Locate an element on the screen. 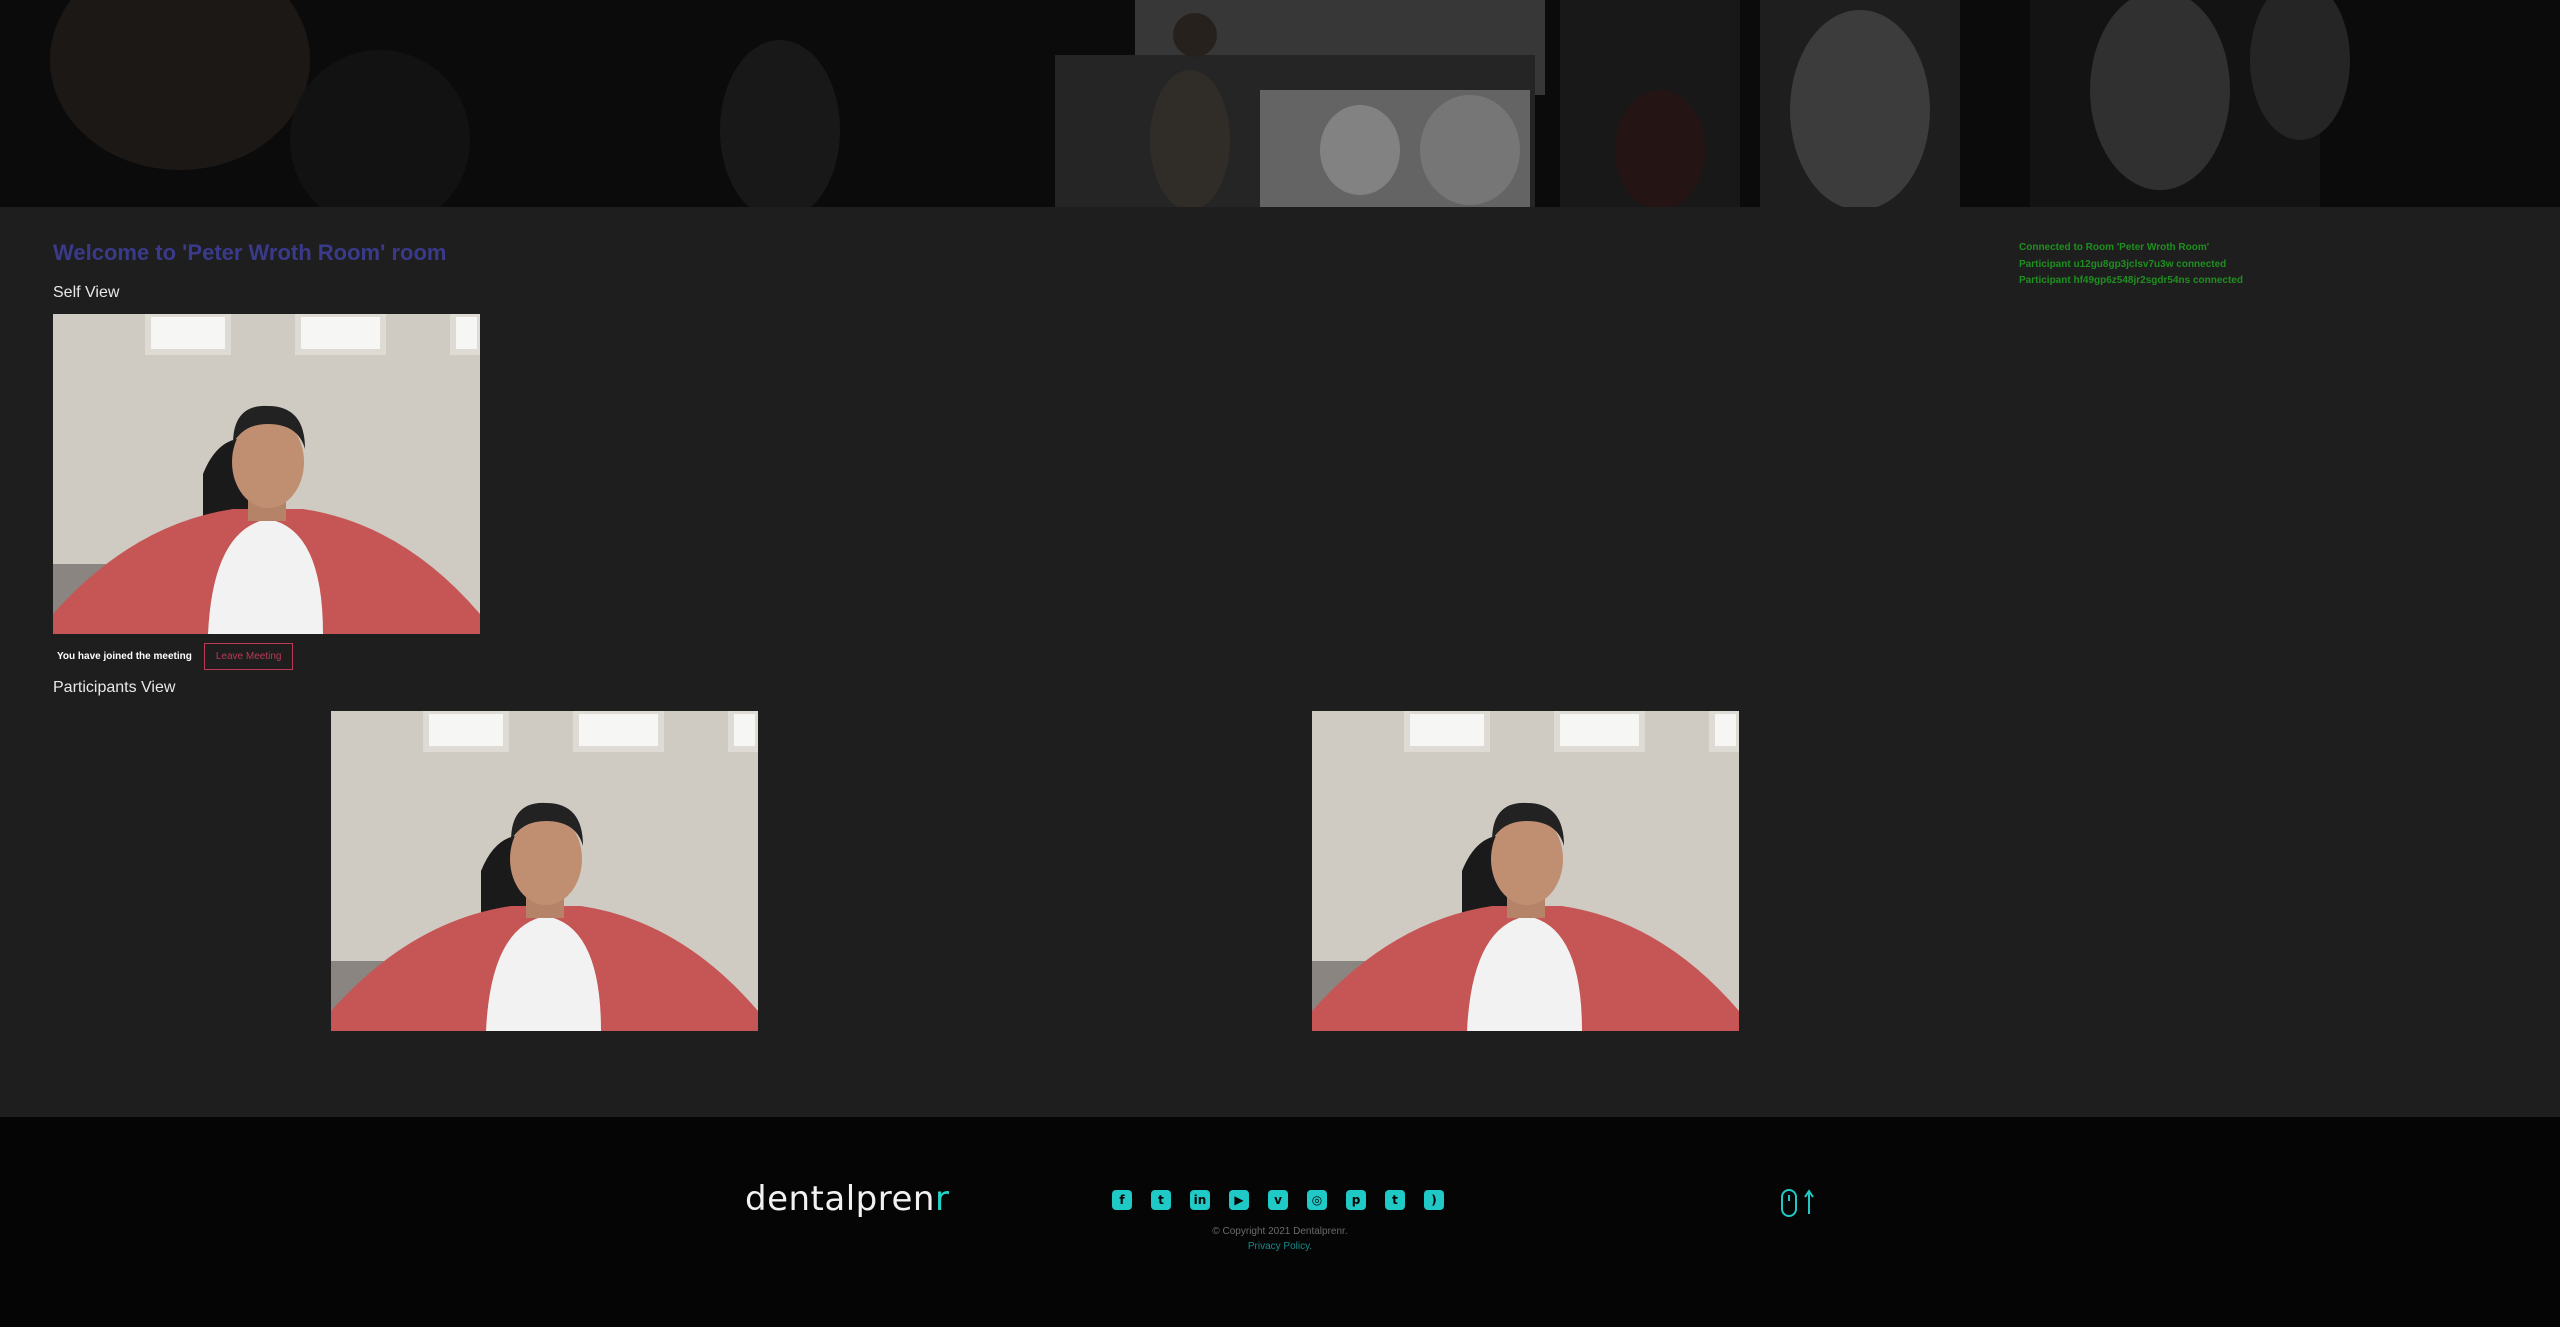  facebook-icon: f is located at coordinates (1122, 1200).